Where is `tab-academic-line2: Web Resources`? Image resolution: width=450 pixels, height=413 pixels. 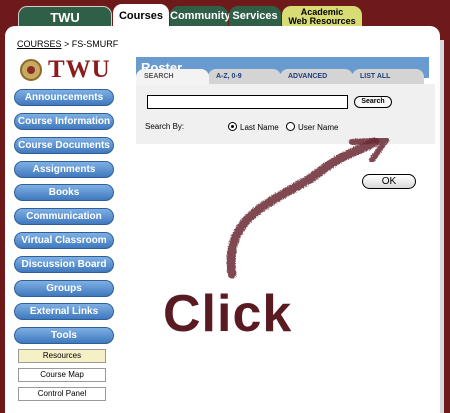
tab-academic-line2: Web Resources is located at coordinates (322, 21).